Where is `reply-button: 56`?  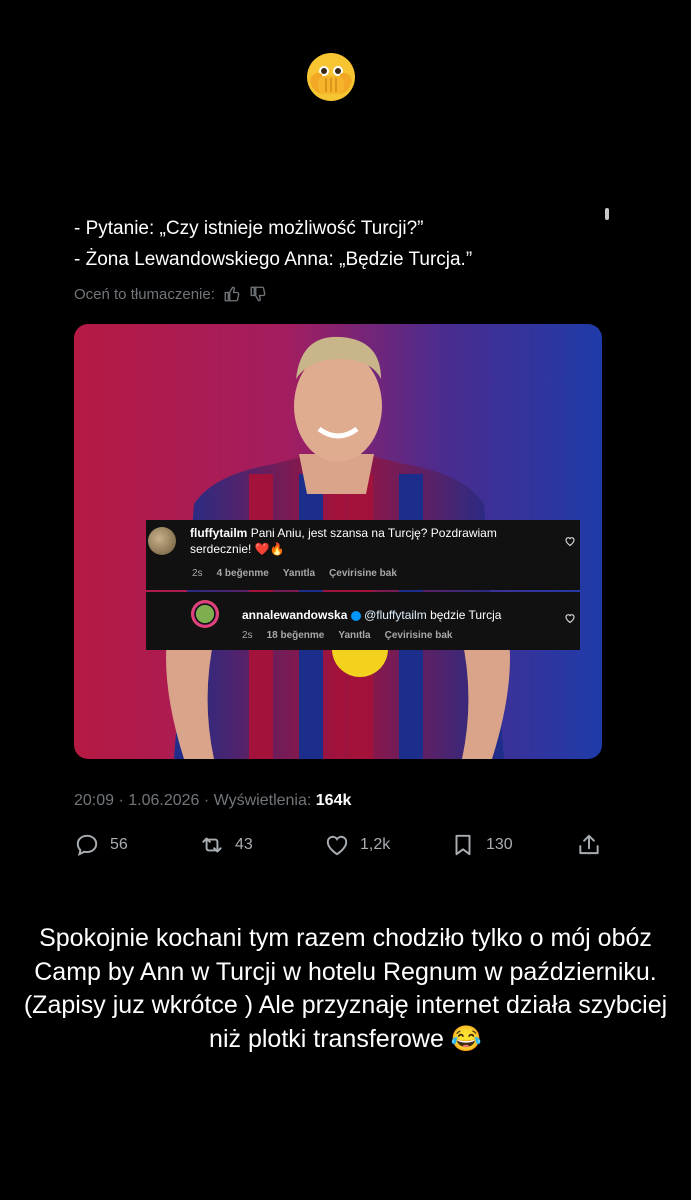
reply-button: 56 is located at coordinates (101, 845).